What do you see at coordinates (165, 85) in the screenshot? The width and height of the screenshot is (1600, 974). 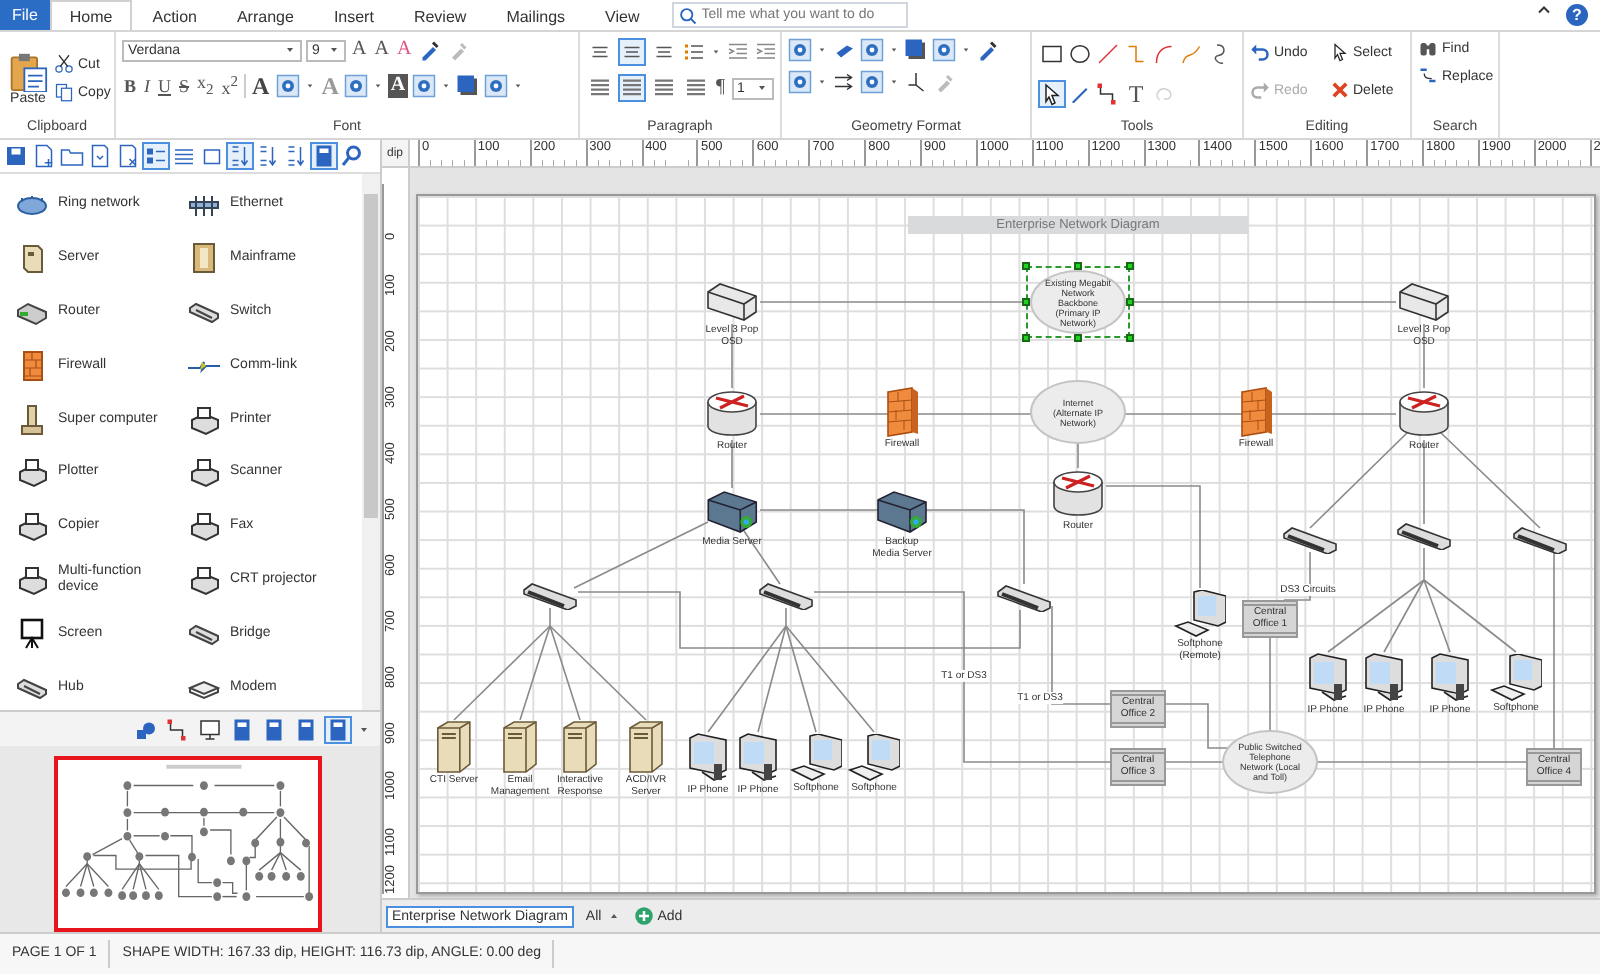 I see `font-style-button: U` at bounding box center [165, 85].